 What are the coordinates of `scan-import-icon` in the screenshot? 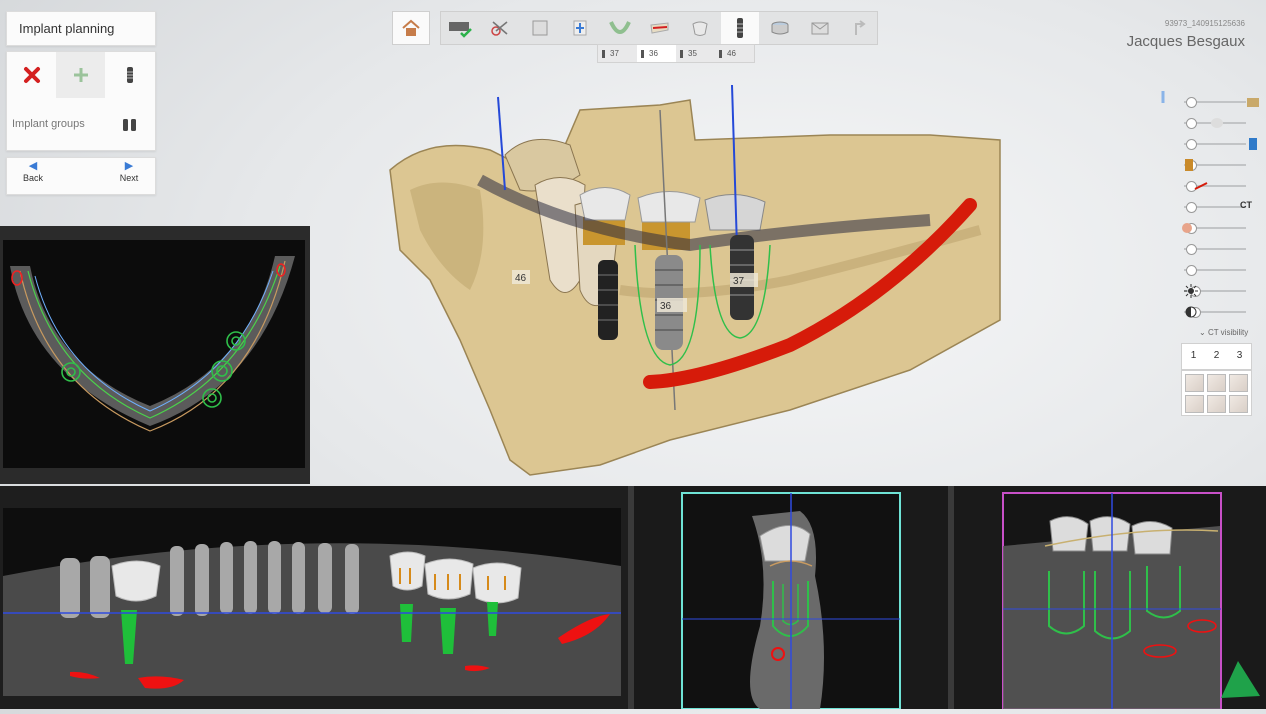 It's located at (460, 30).